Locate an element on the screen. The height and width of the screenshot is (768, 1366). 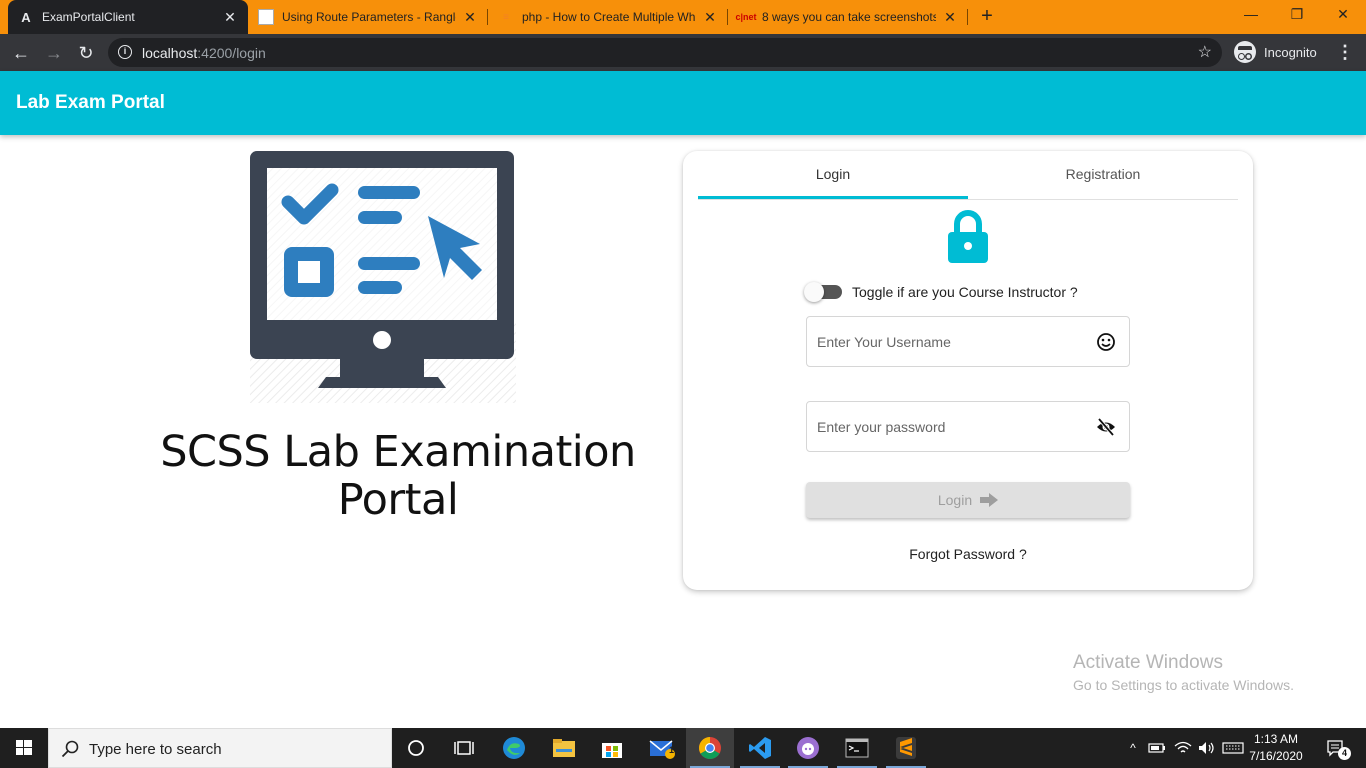
address-bar: i localhost:4200/login ☆ is located at coordinates (665, 52).